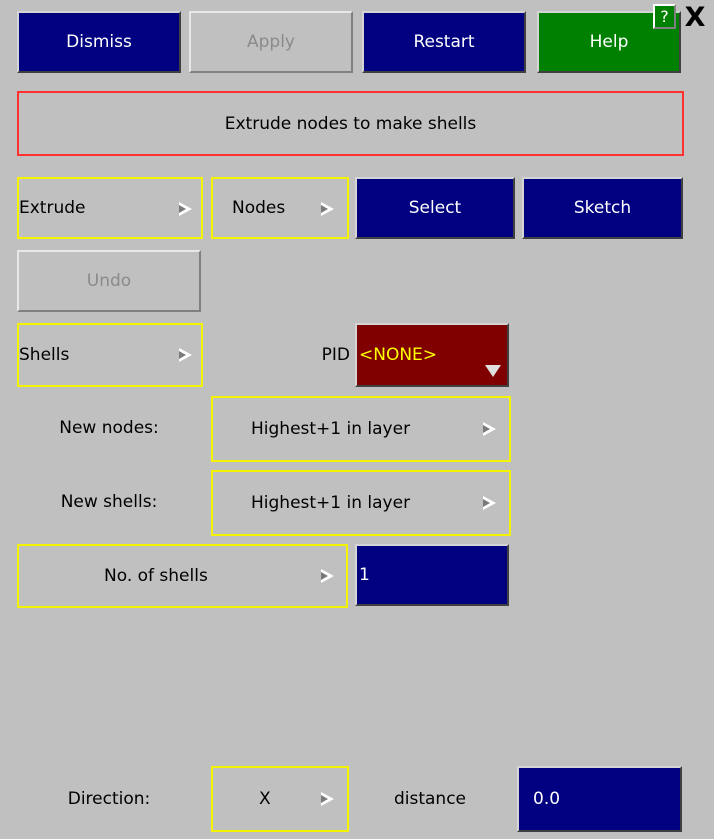  I want to click on help-label: Help, so click(609, 42).